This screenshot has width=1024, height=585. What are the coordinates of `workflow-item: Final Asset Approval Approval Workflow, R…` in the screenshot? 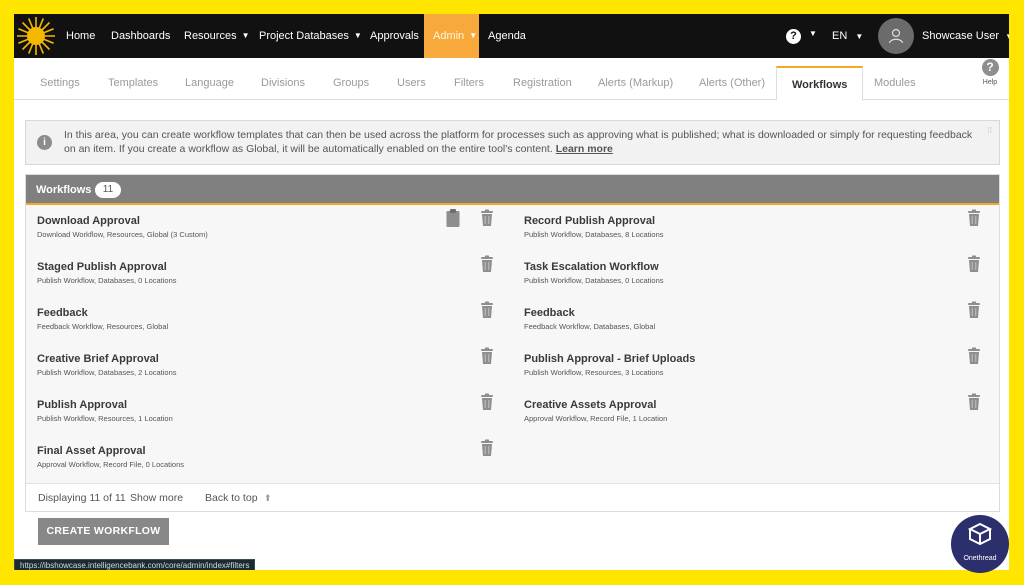 It's located at (110, 465).